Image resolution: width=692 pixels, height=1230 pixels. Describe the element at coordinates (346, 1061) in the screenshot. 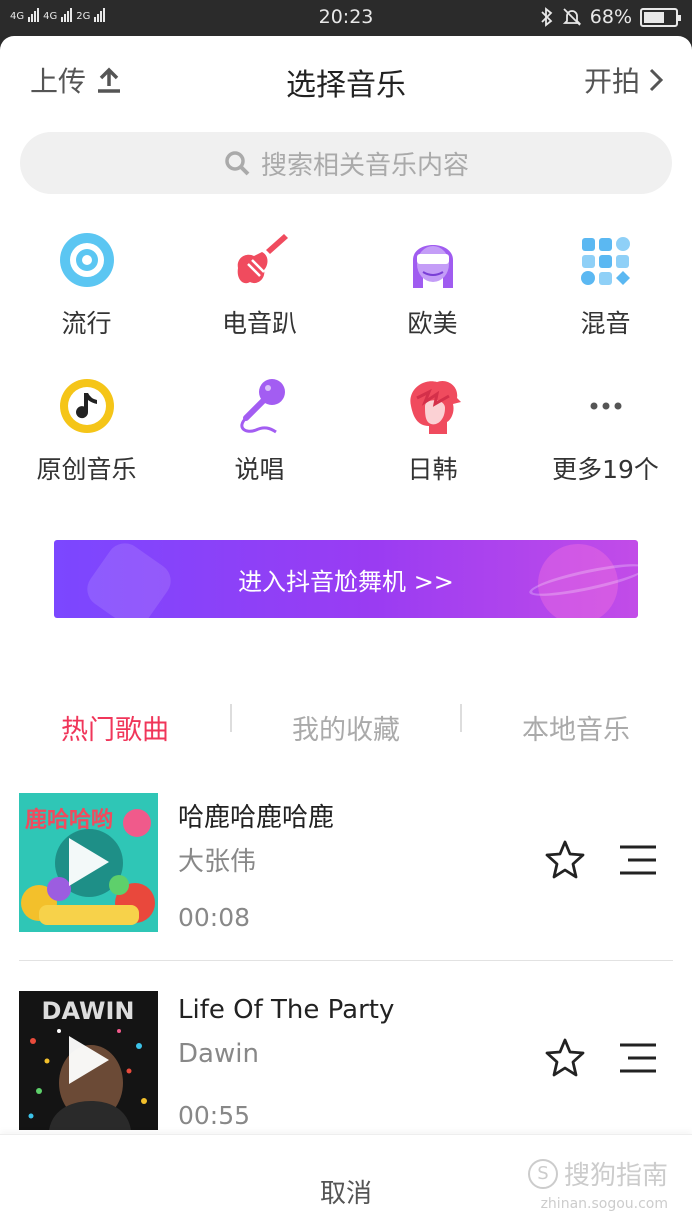

I see `song-row: DAWIN Life Of The Party Dawin 00:55` at that location.